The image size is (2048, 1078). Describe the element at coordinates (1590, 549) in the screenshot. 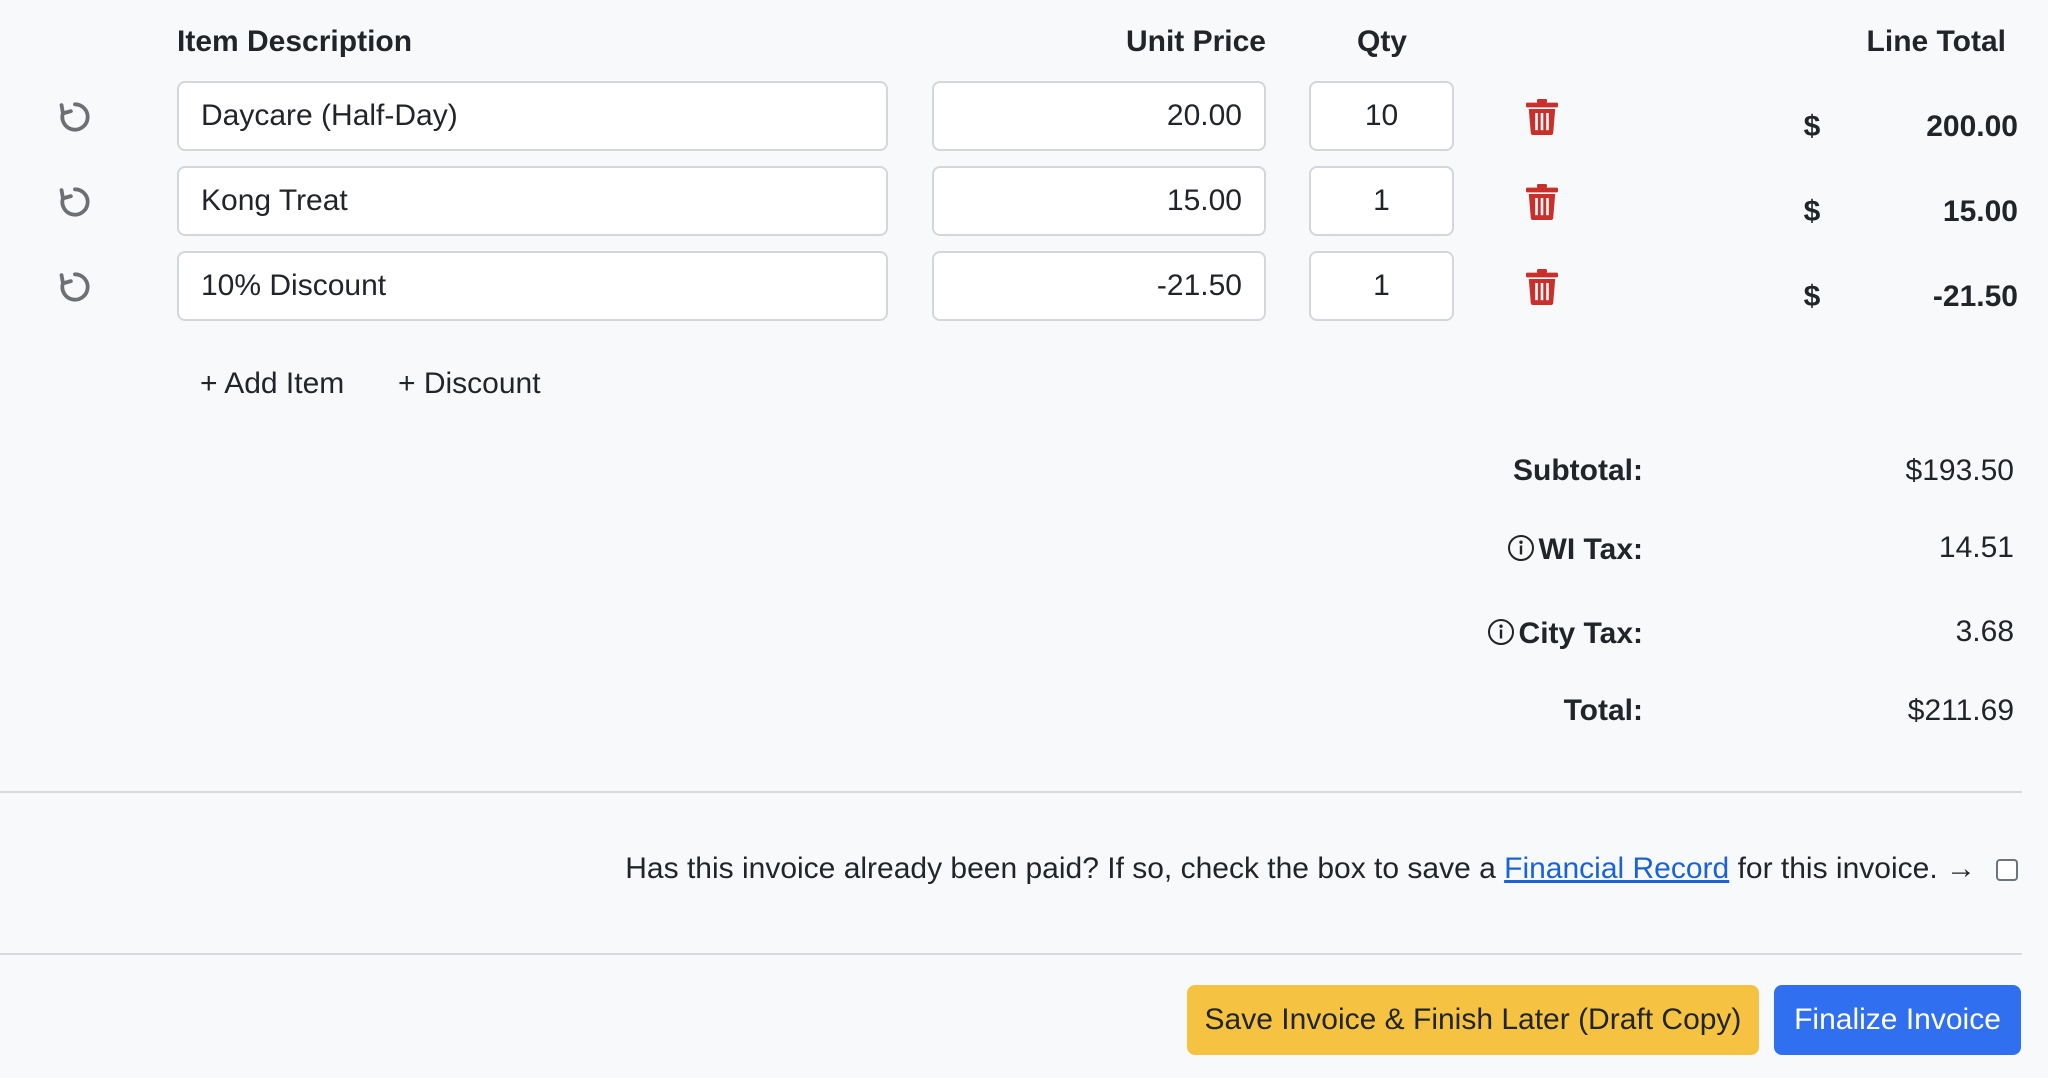

I see `wi-tax-label: WI Tax:` at that location.